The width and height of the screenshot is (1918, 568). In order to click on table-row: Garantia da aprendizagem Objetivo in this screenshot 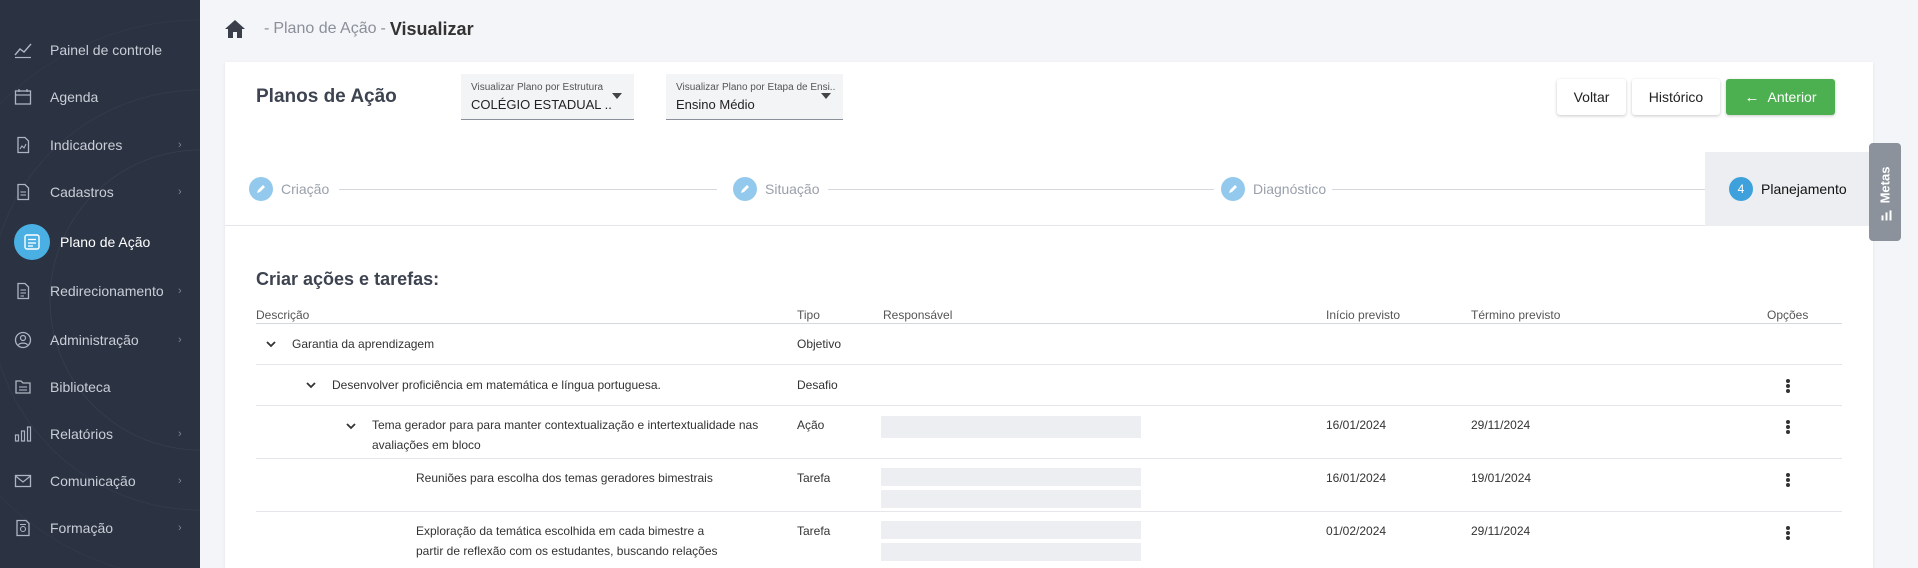, I will do `click(1049, 344)`.